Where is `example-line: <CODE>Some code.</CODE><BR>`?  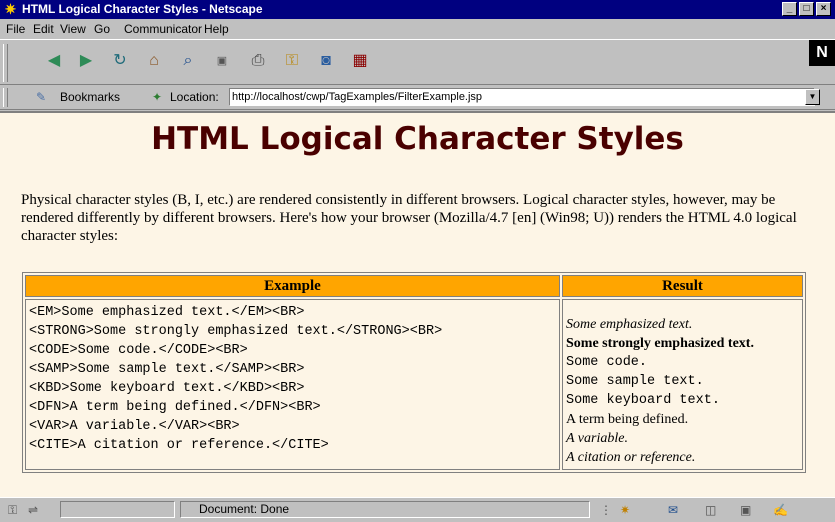 example-line: <CODE>Some code.</CODE><BR> is located at coordinates (138, 350).